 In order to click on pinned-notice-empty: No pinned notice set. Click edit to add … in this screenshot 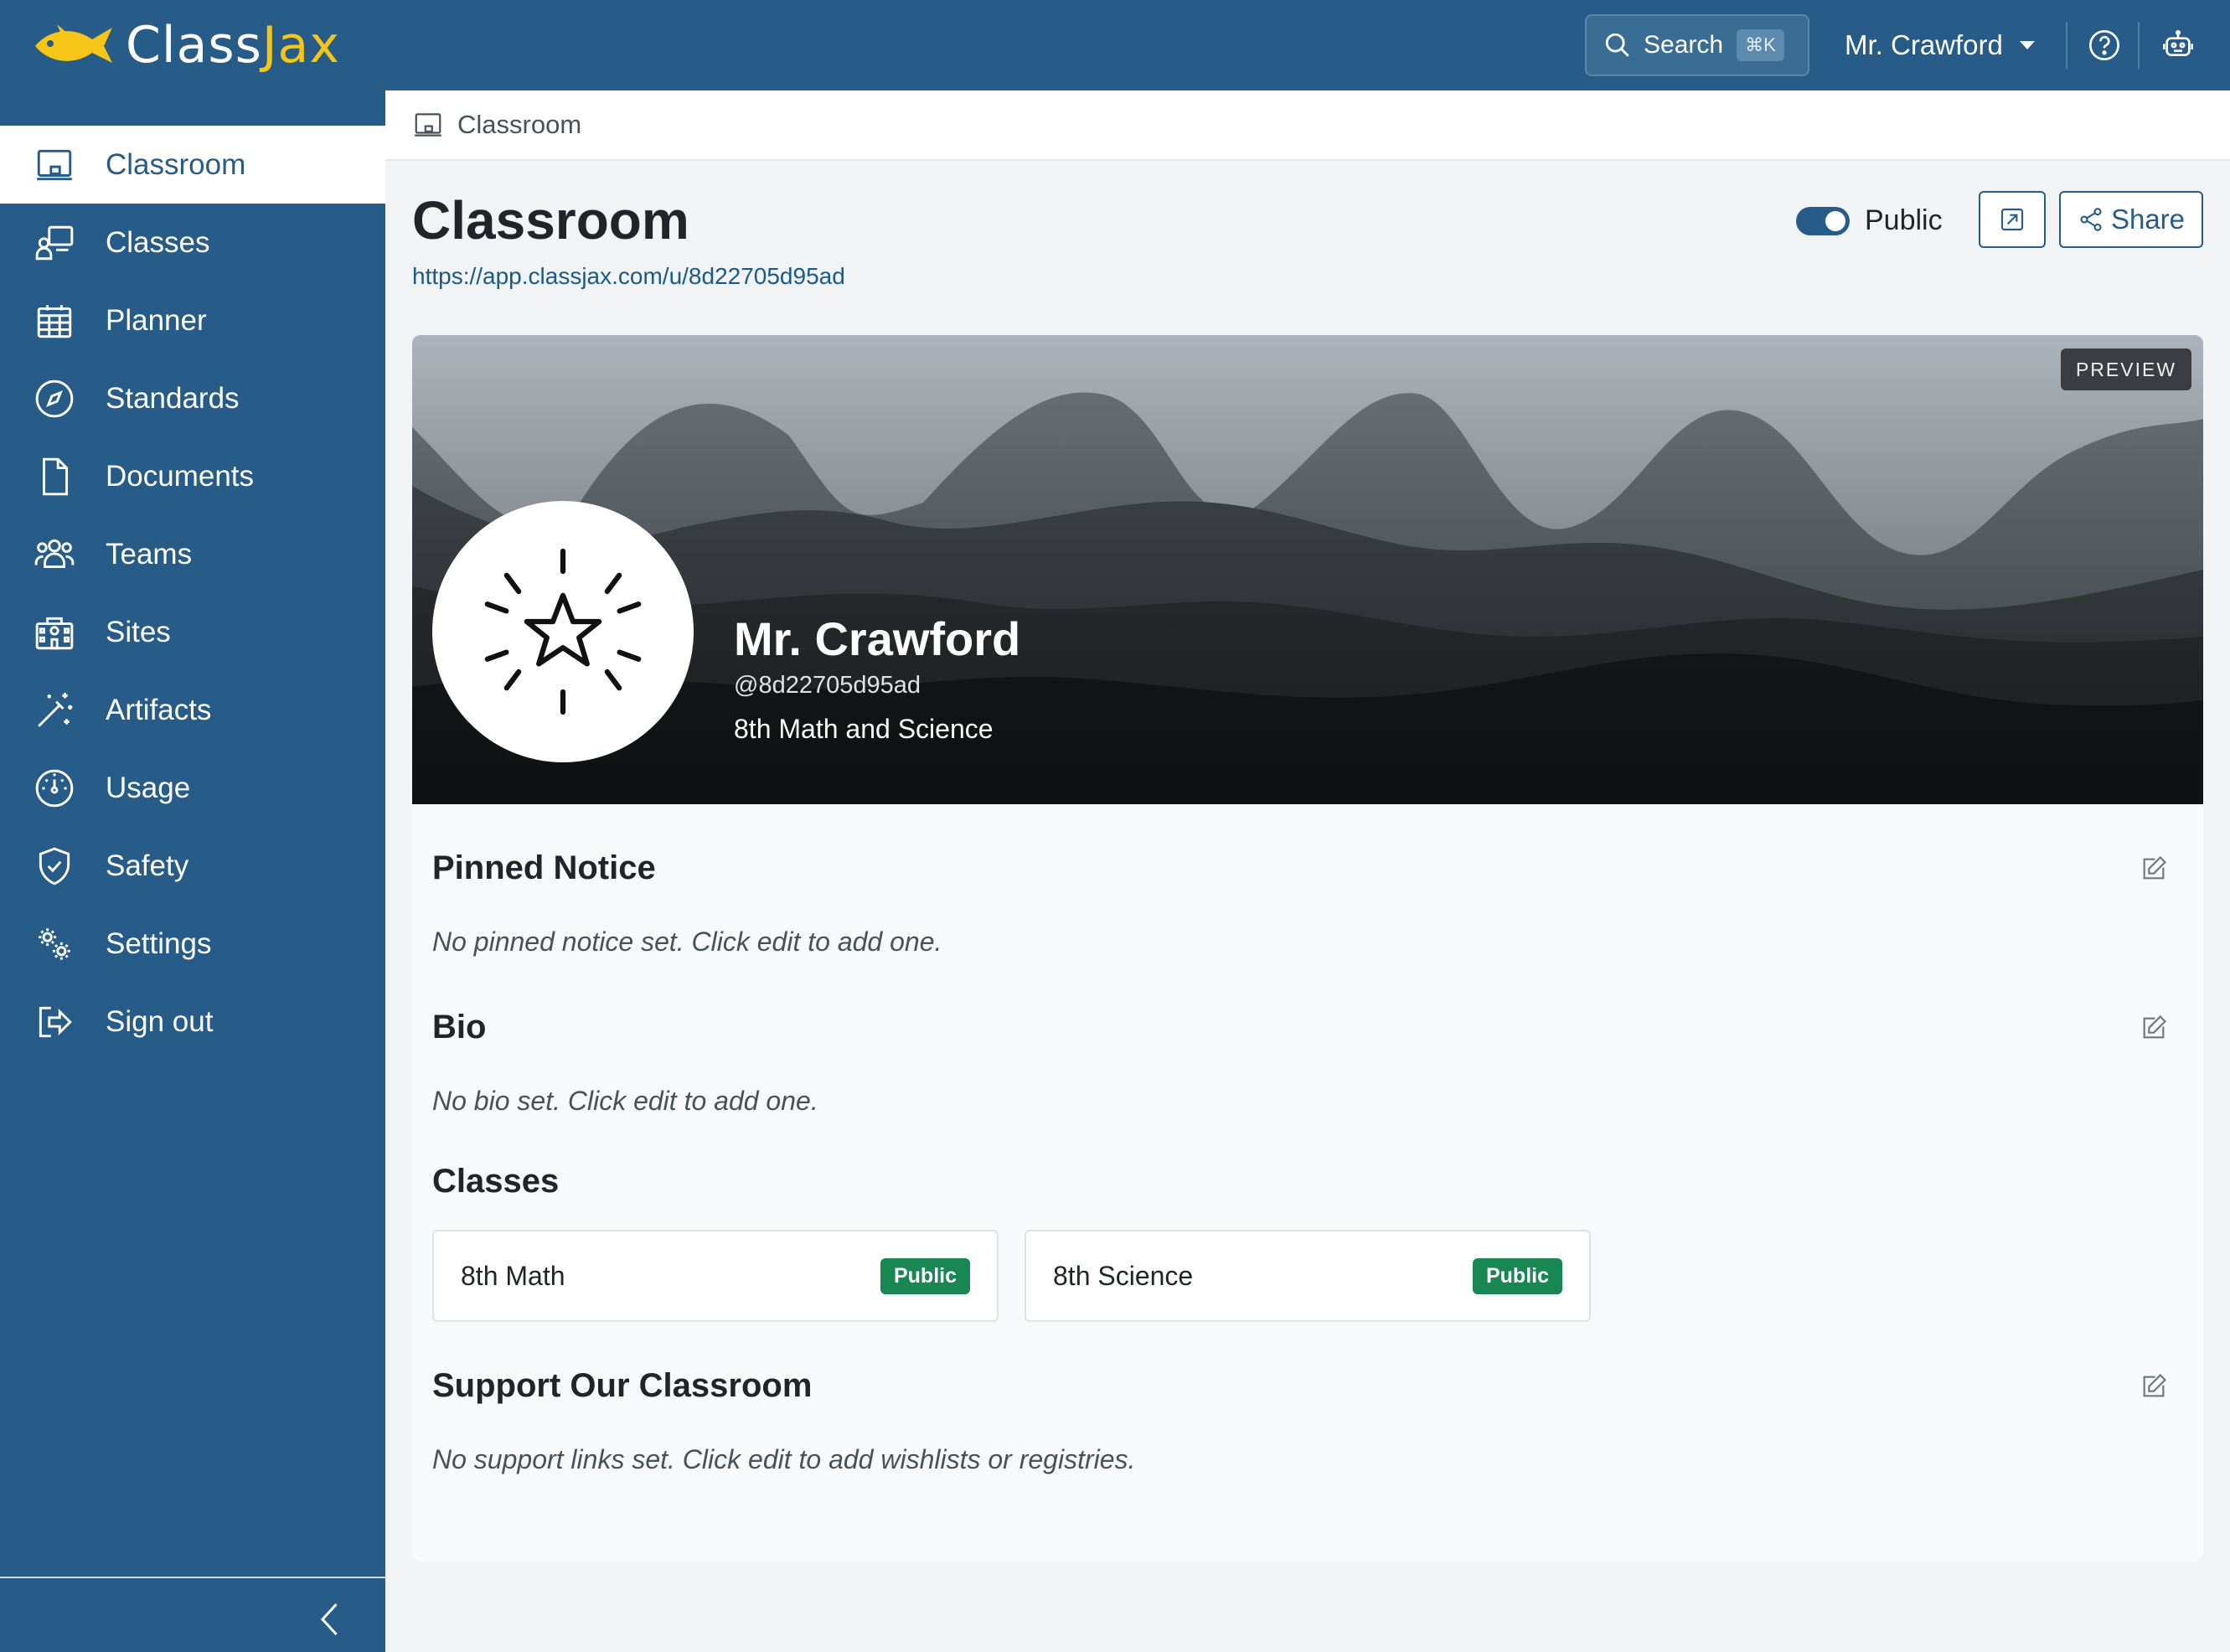, I will do `click(687, 942)`.